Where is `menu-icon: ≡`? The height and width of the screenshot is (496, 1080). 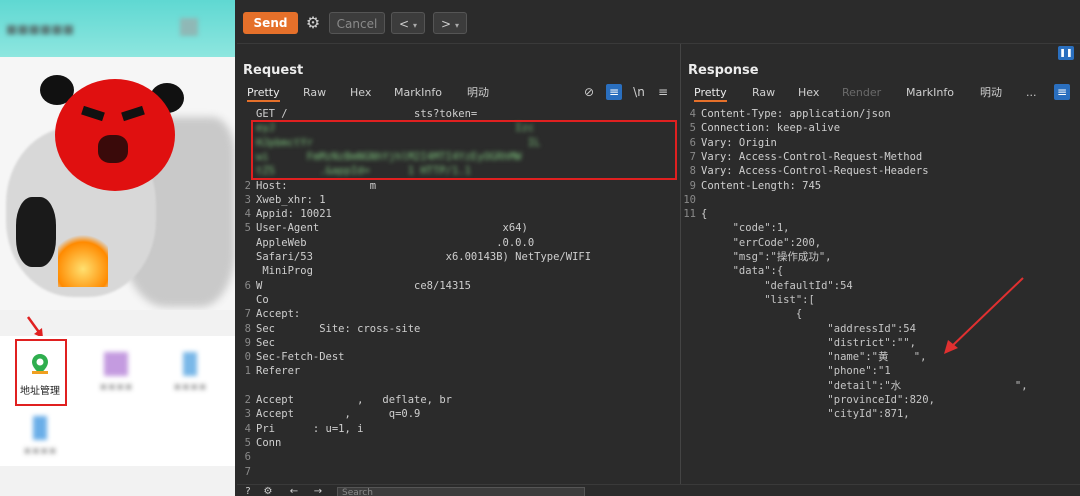 menu-icon: ≡ is located at coordinates (663, 92).